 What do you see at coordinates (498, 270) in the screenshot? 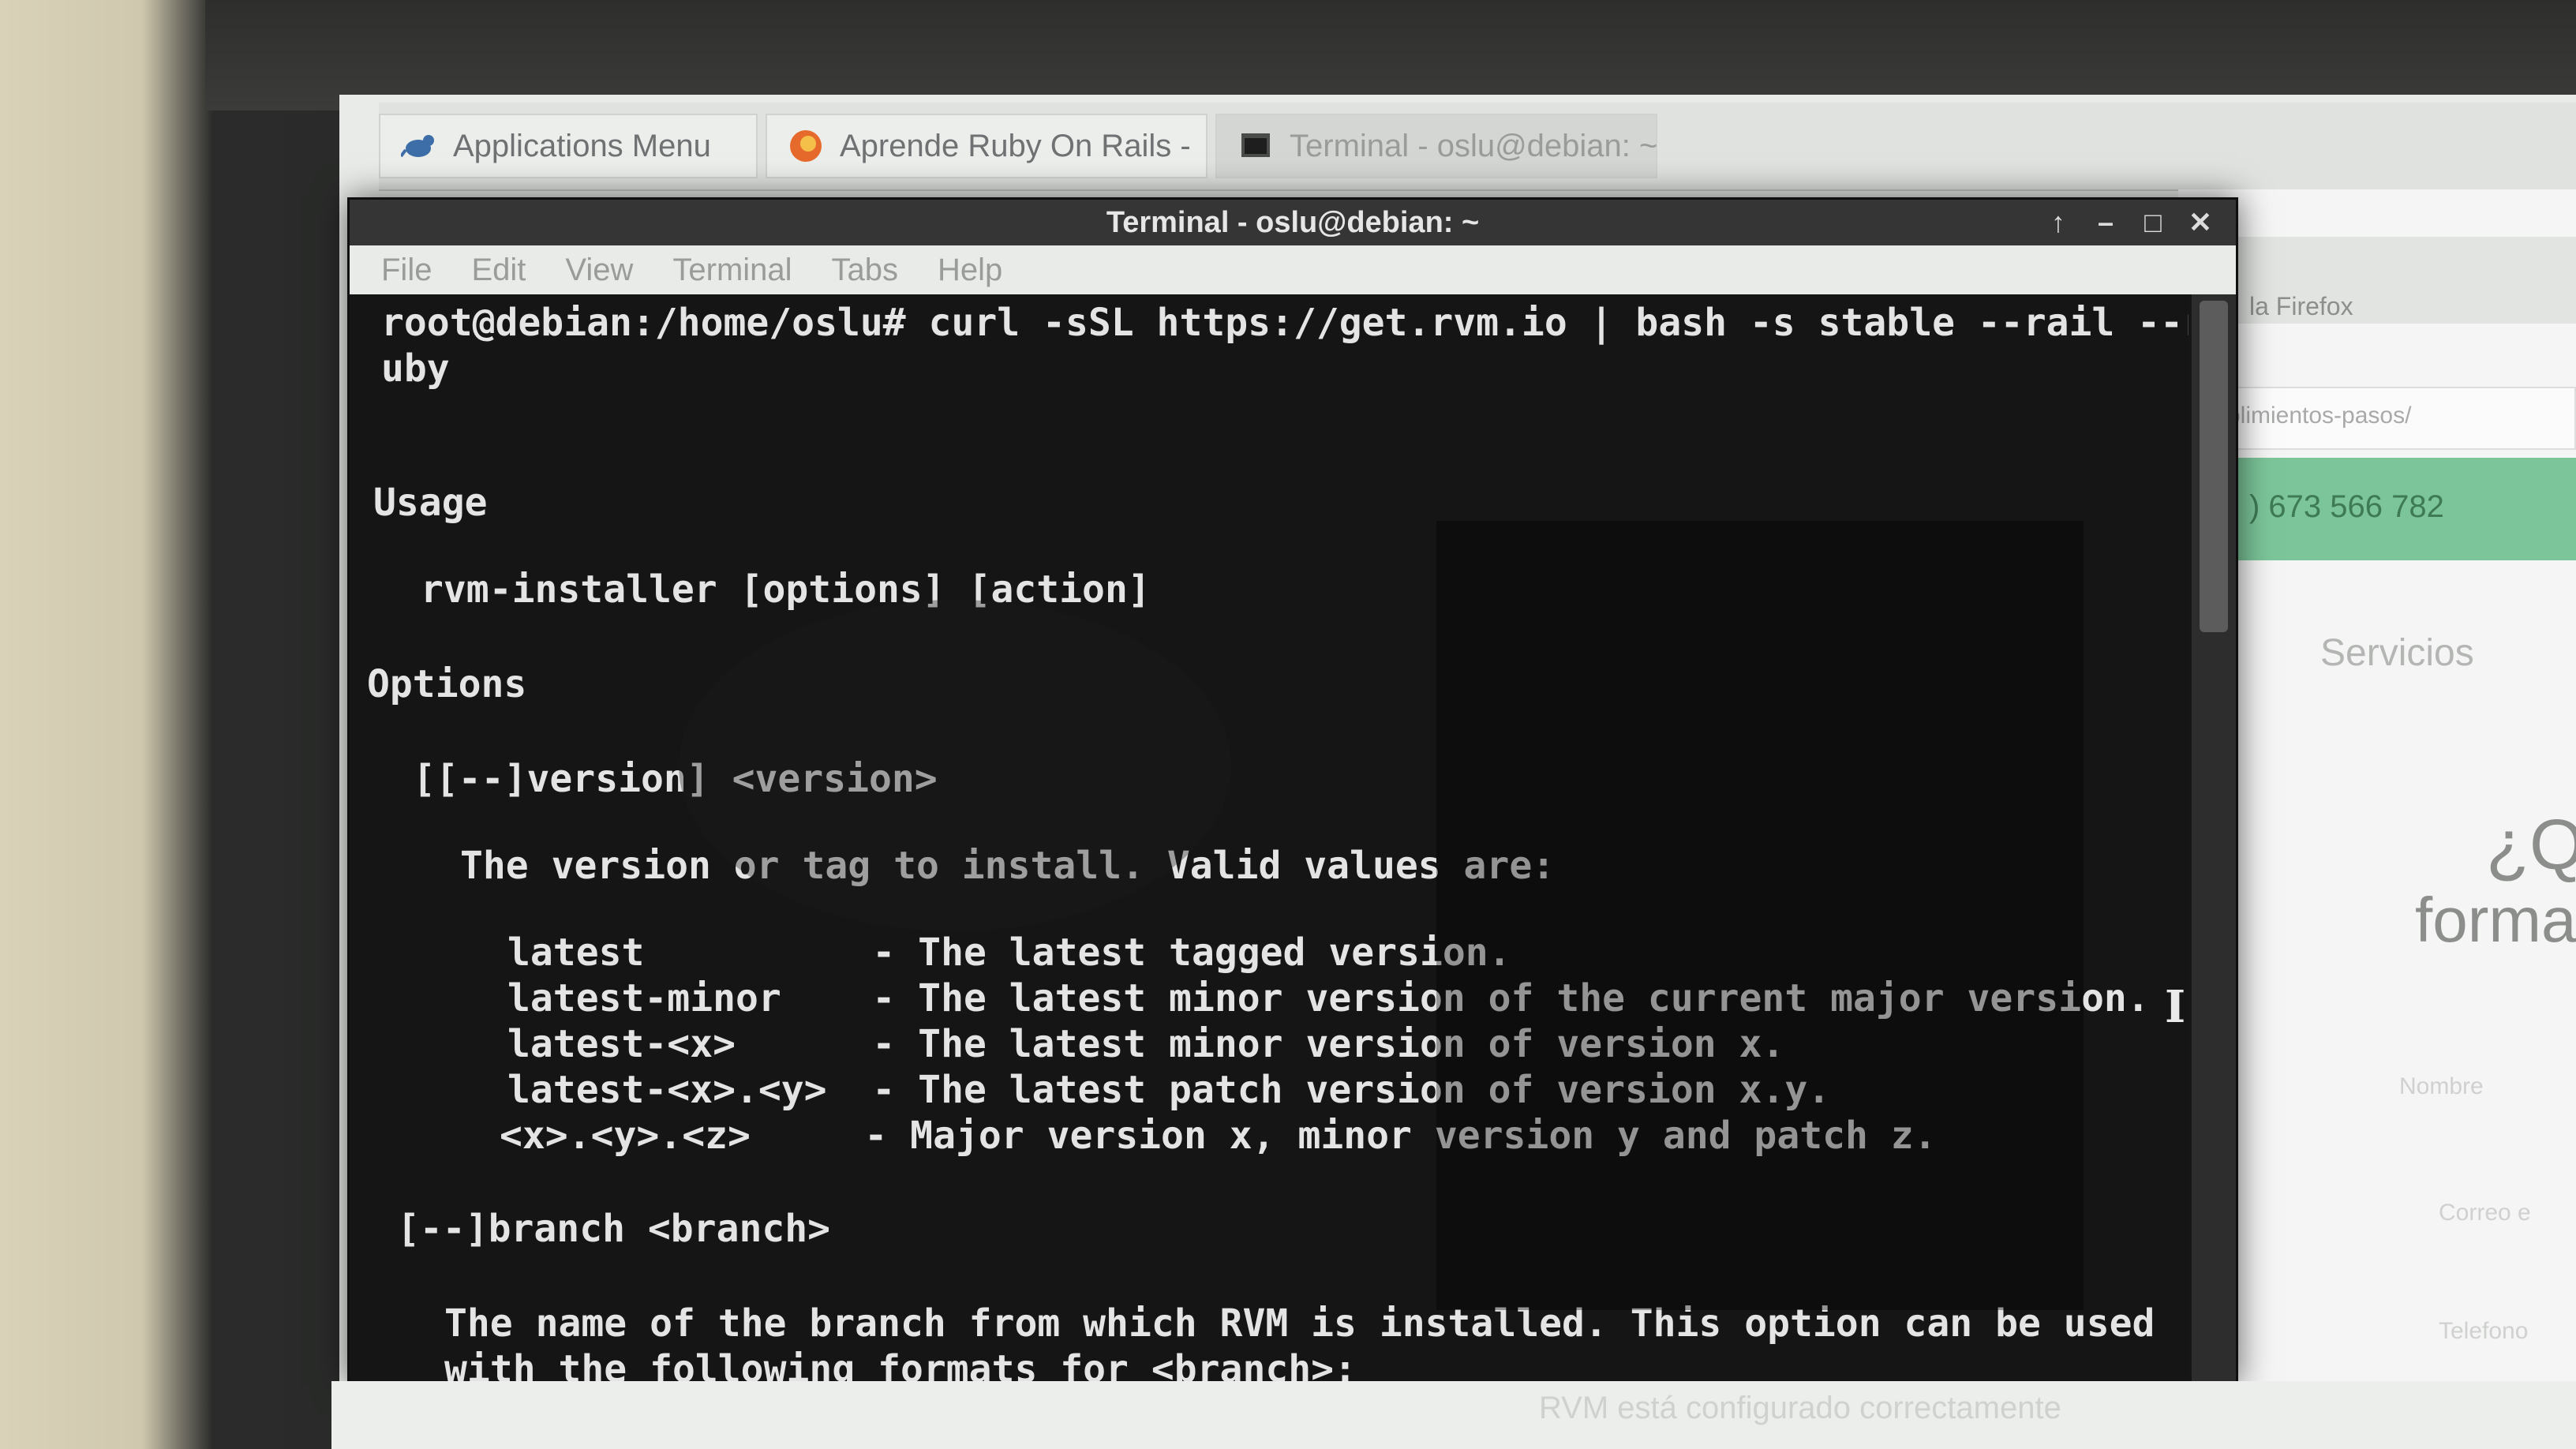
I see `menu-edit: Edit` at bounding box center [498, 270].